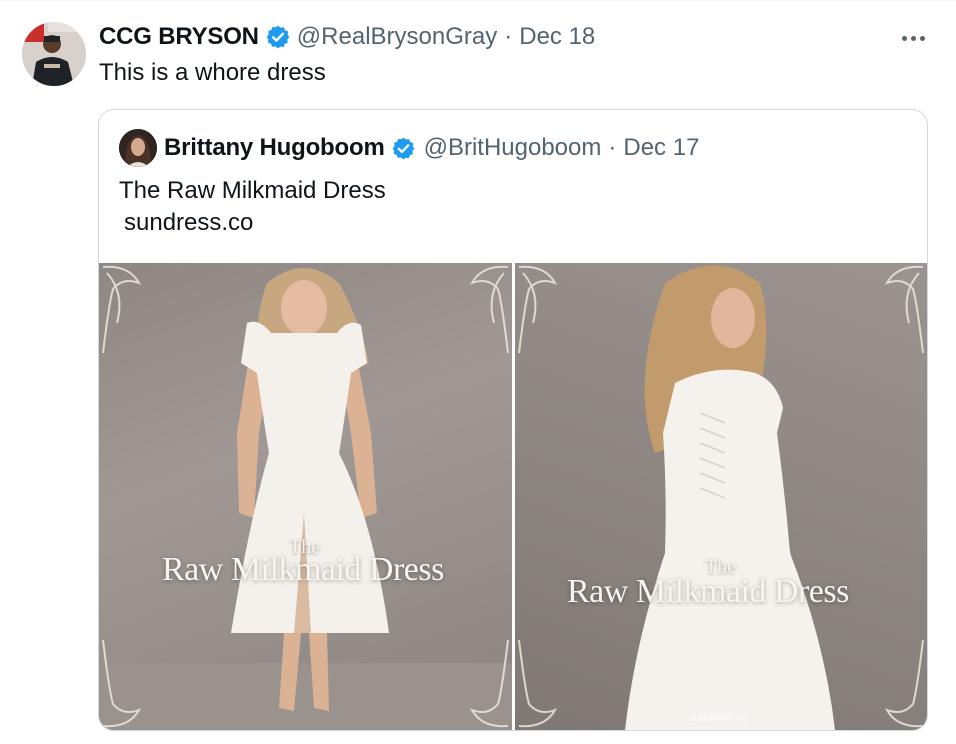 This screenshot has height=744, width=956. What do you see at coordinates (188, 222) in the screenshot?
I see `quoted-tweet-link: sundress.co` at bounding box center [188, 222].